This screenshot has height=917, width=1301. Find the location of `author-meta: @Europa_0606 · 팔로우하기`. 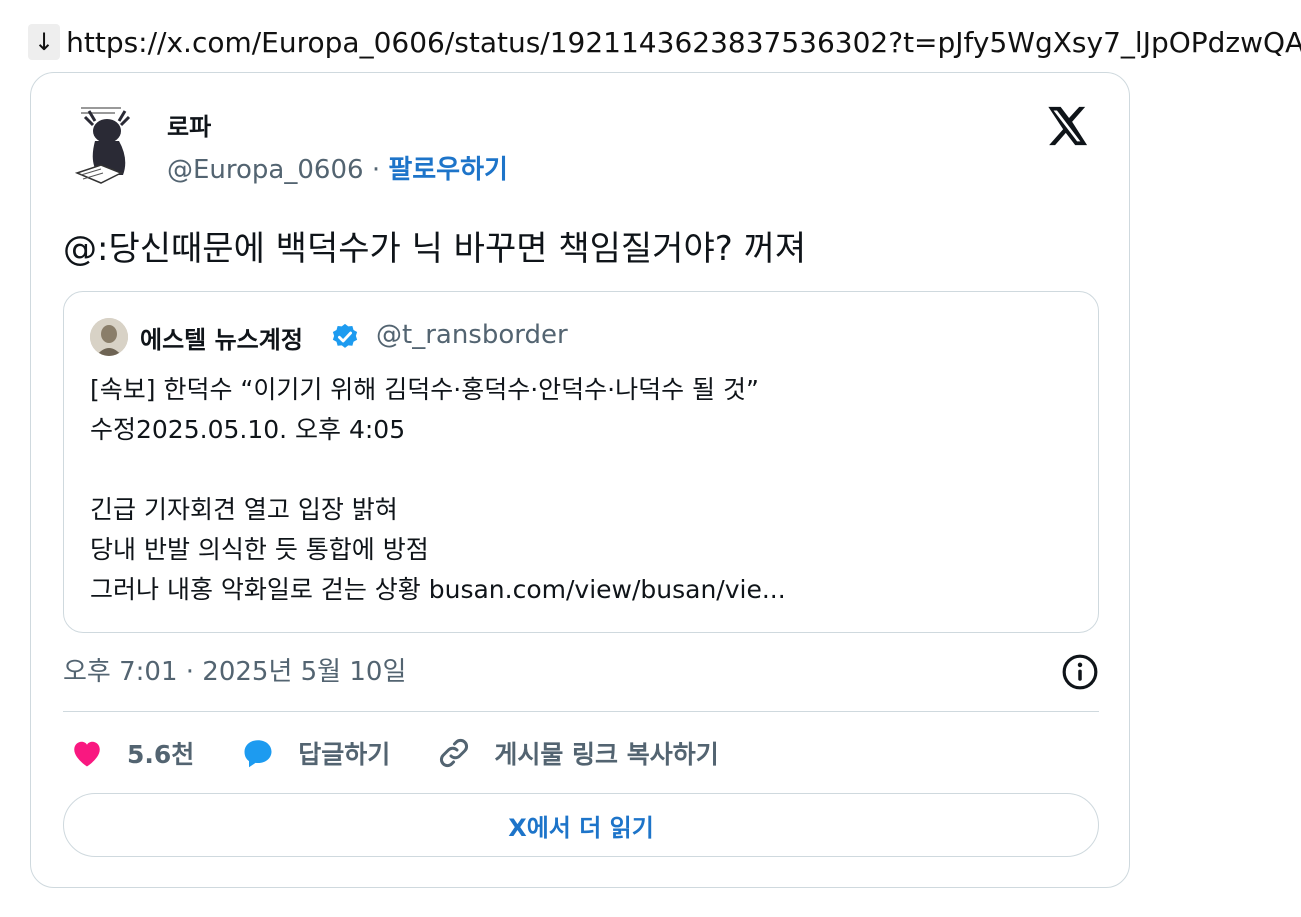

author-meta: @Europa_0606 · 팔로우하기 is located at coordinates (337, 167).